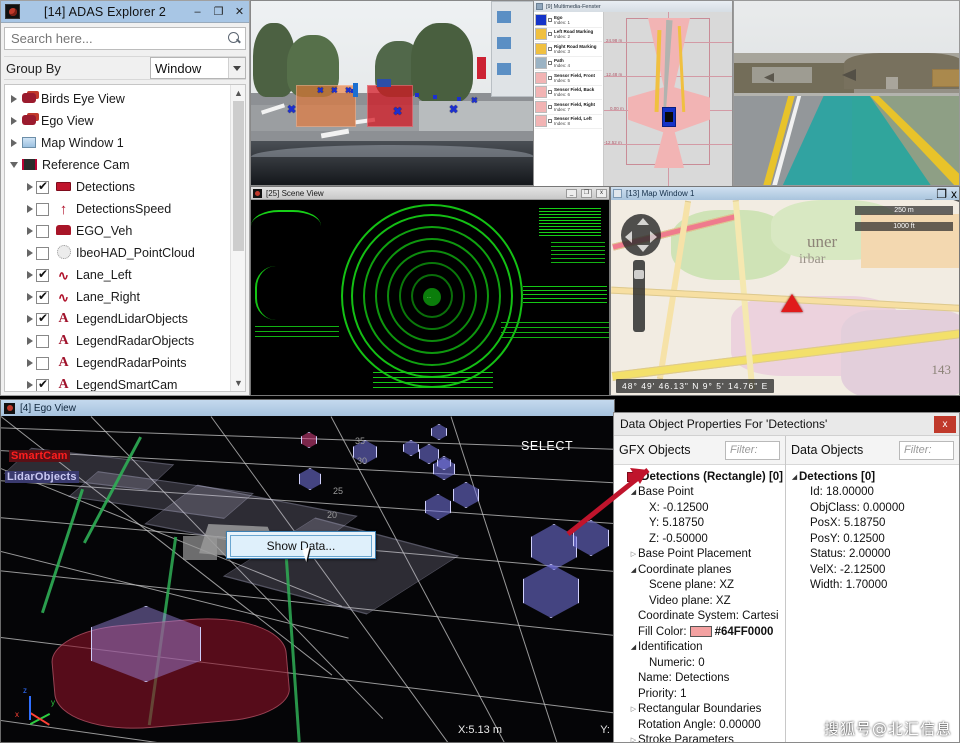 Image resolution: width=960 pixels, height=743 pixels. Describe the element at coordinates (846, 93) in the screenshot. I see `smartcam-lane-video` at that location.